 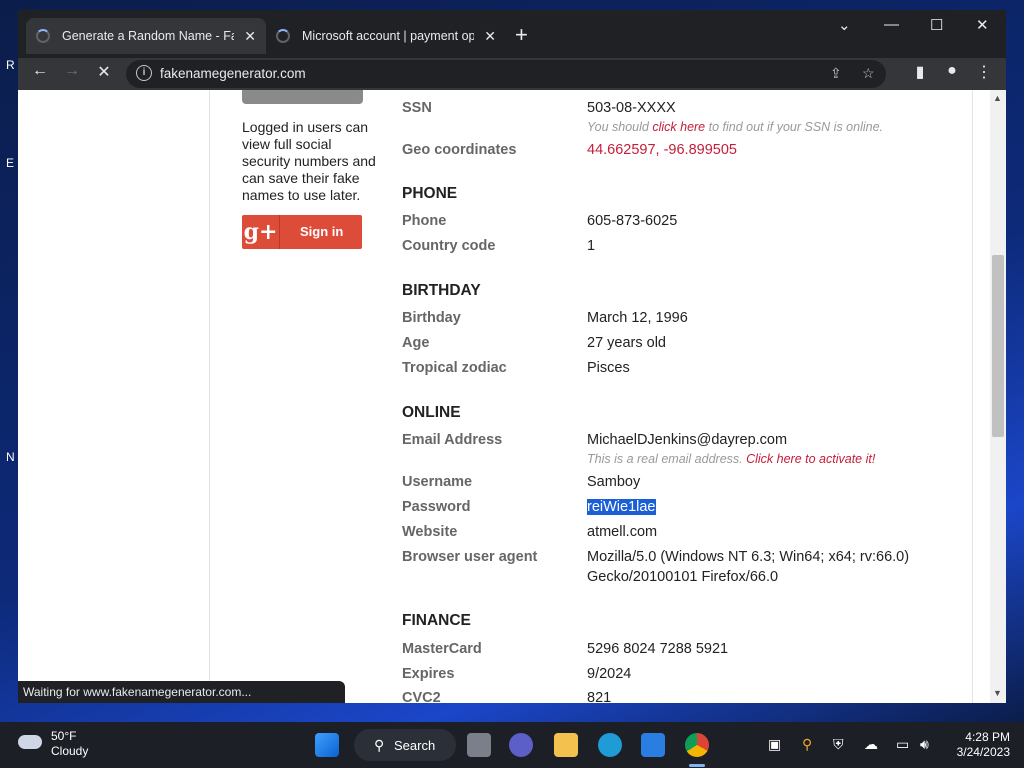 I want to click on edge-browser-icon, so click(x=610, y=745).